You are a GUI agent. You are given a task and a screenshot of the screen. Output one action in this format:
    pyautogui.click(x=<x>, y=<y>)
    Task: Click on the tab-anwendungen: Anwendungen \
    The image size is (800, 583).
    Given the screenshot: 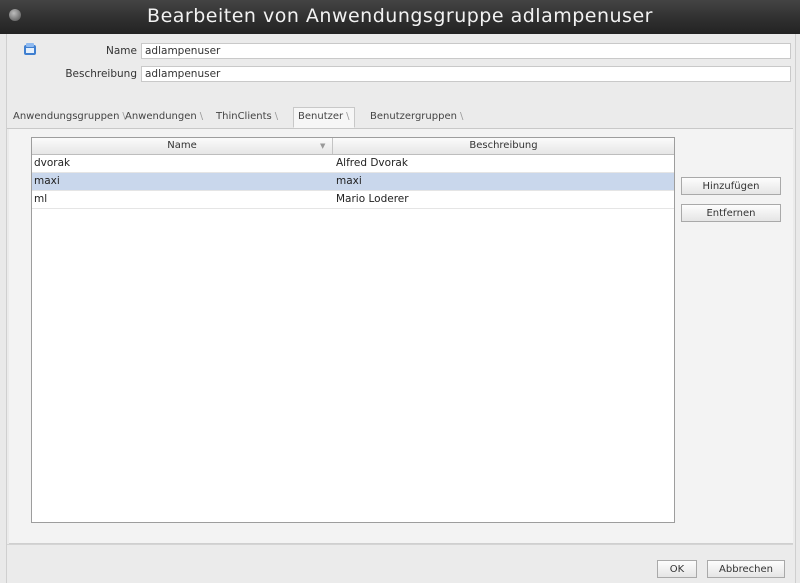 What is the action you would take?
    pyautogui.click(x=164, y=117)
    